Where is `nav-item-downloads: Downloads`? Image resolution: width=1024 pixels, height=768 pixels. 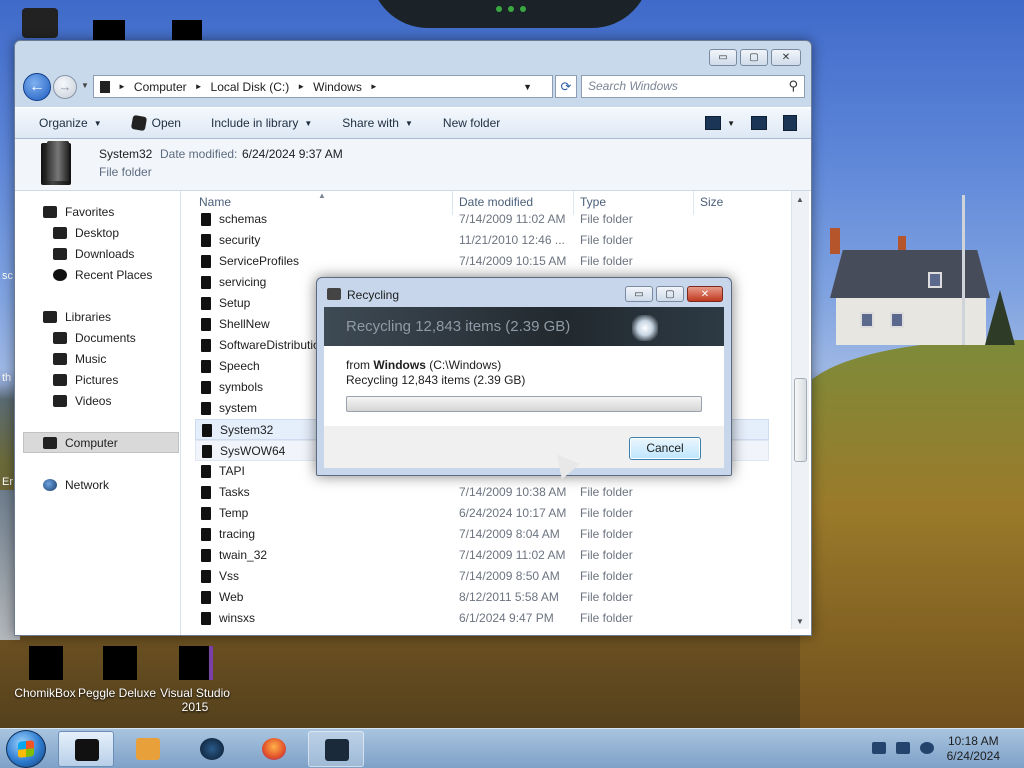 nav-item-downloads: Downloads is located at coordinates (93, 254).